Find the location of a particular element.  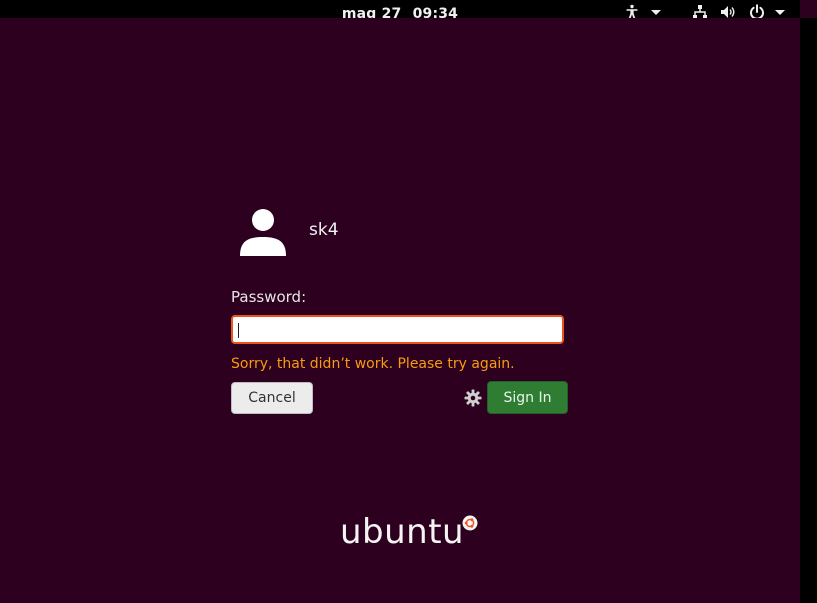

text-cursor is located at coordinates (238, 330).